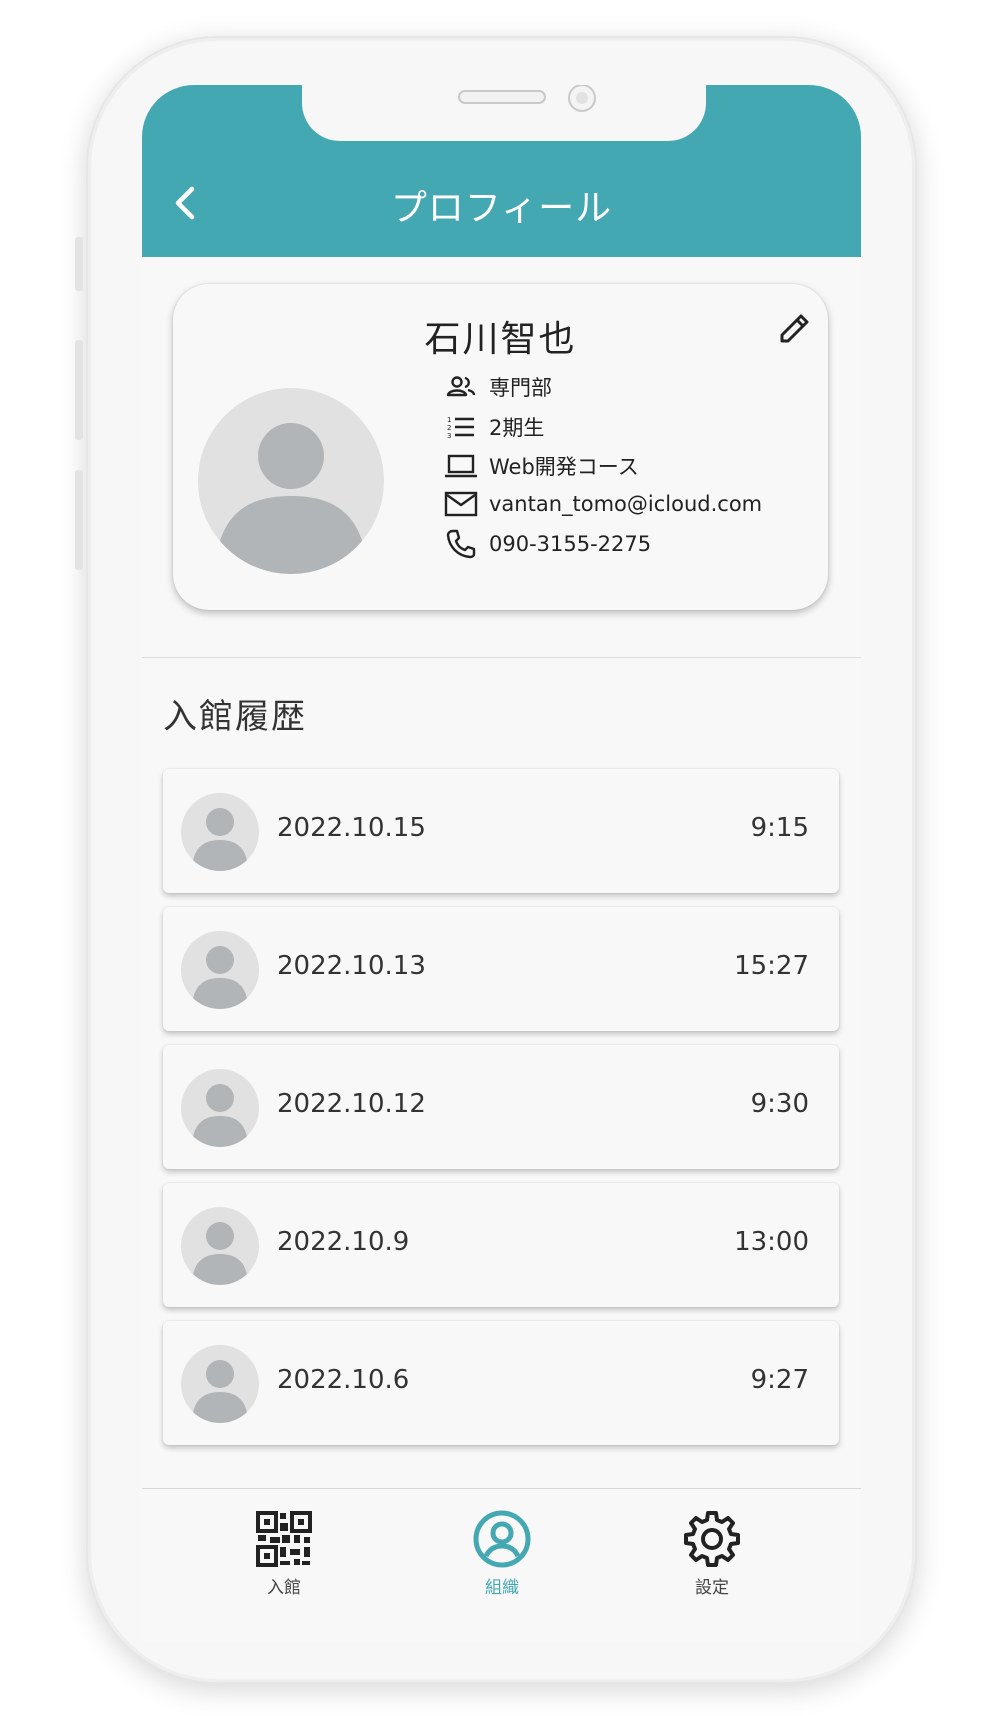  I want to click on people-icon, so click(461, 387).